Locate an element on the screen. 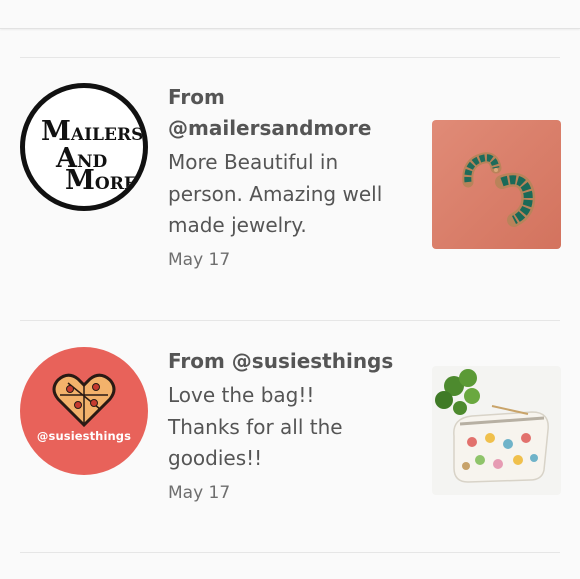 The width and height of the screenshot is (580, 579). earrings-image is located at coordinates (499, 189).